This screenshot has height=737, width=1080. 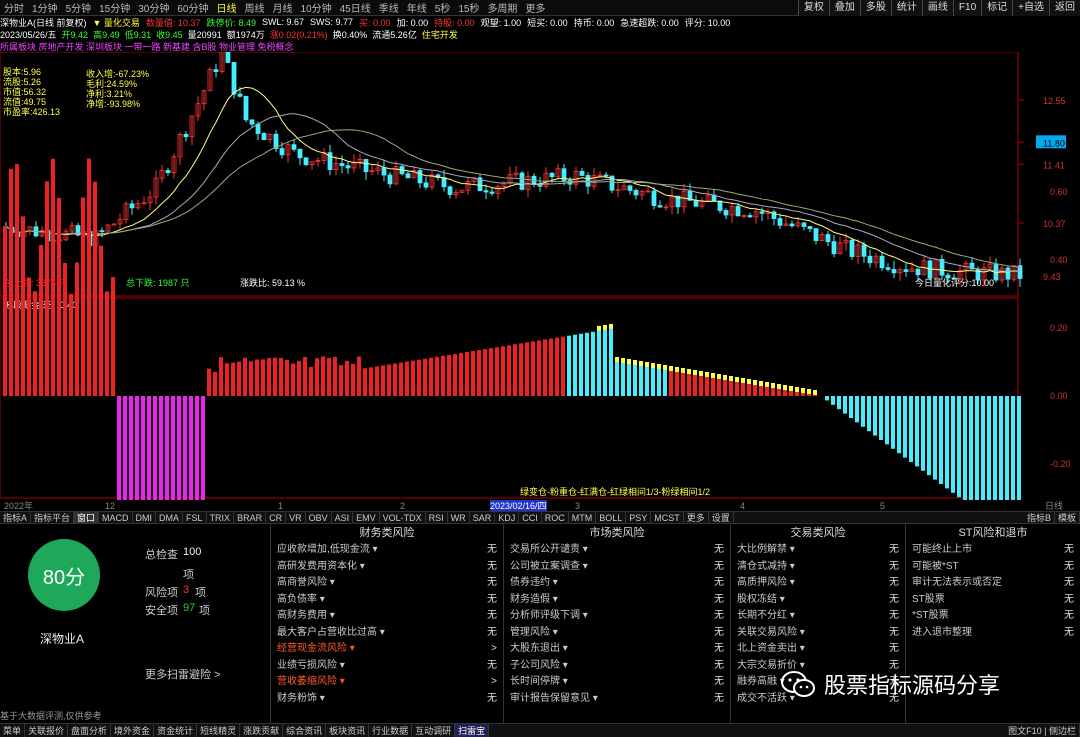 I want to click on bottom-tab: 盘面分析, so click(x=90, y=730).